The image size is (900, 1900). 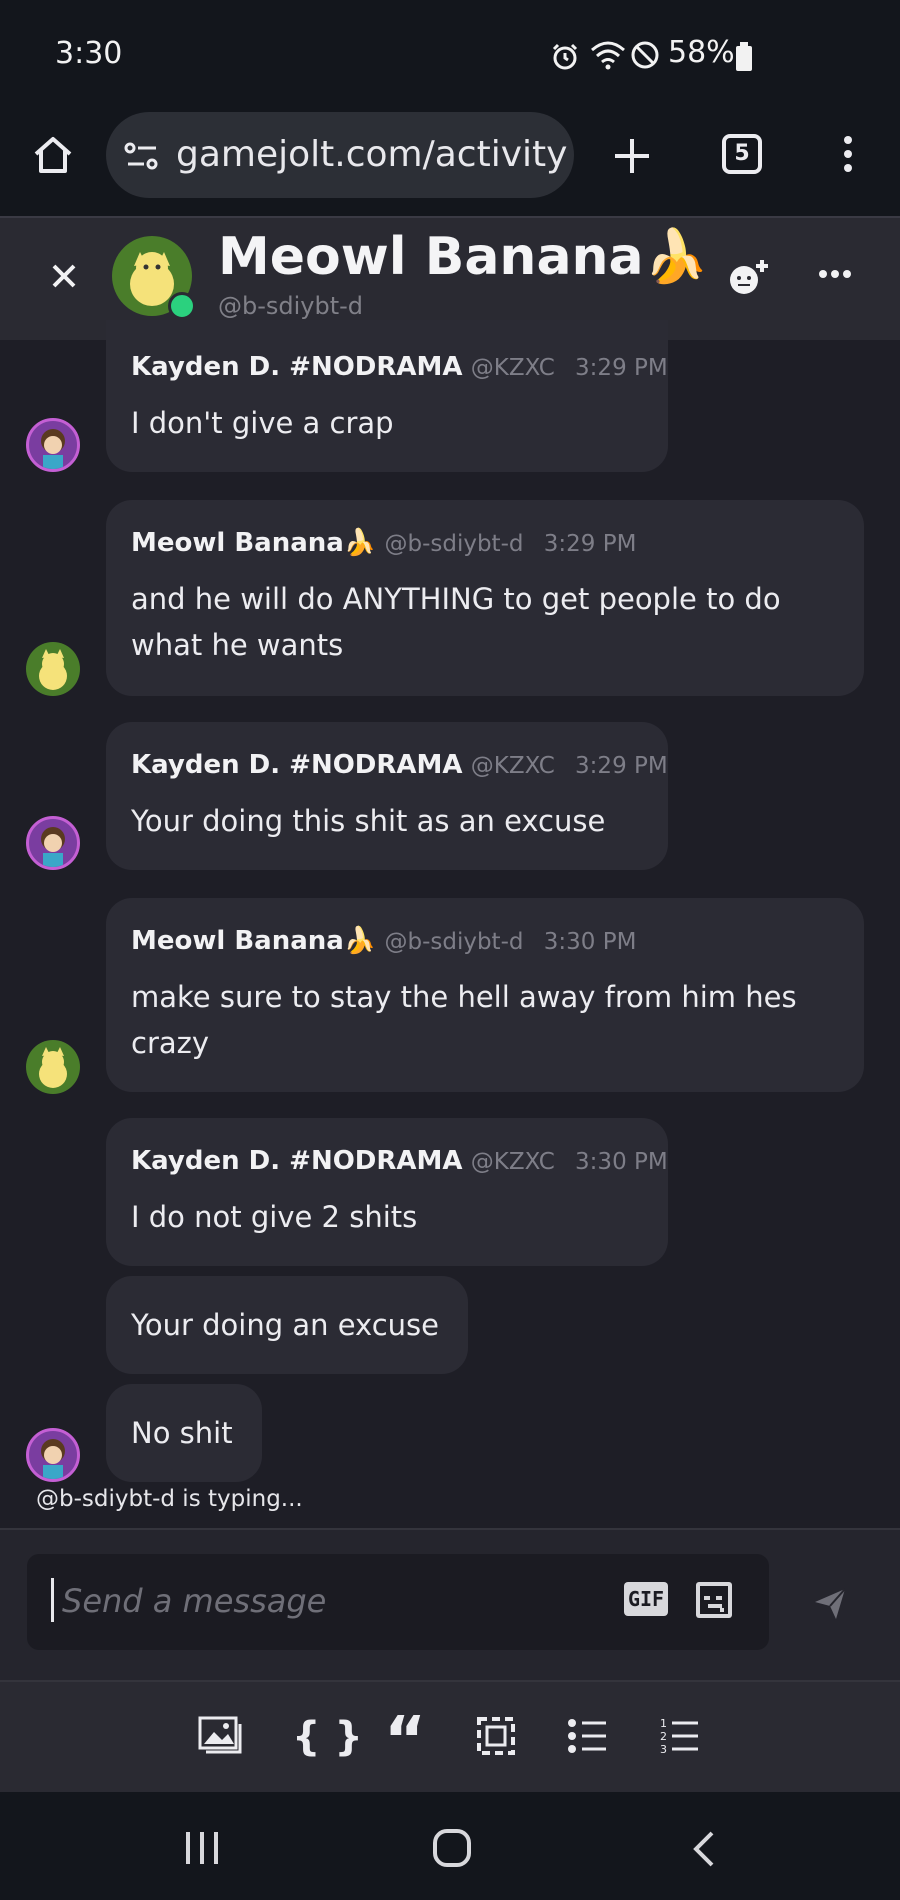 I want to click on chat-handle: @b-sdiybt-d, so click(x=291, y=306).